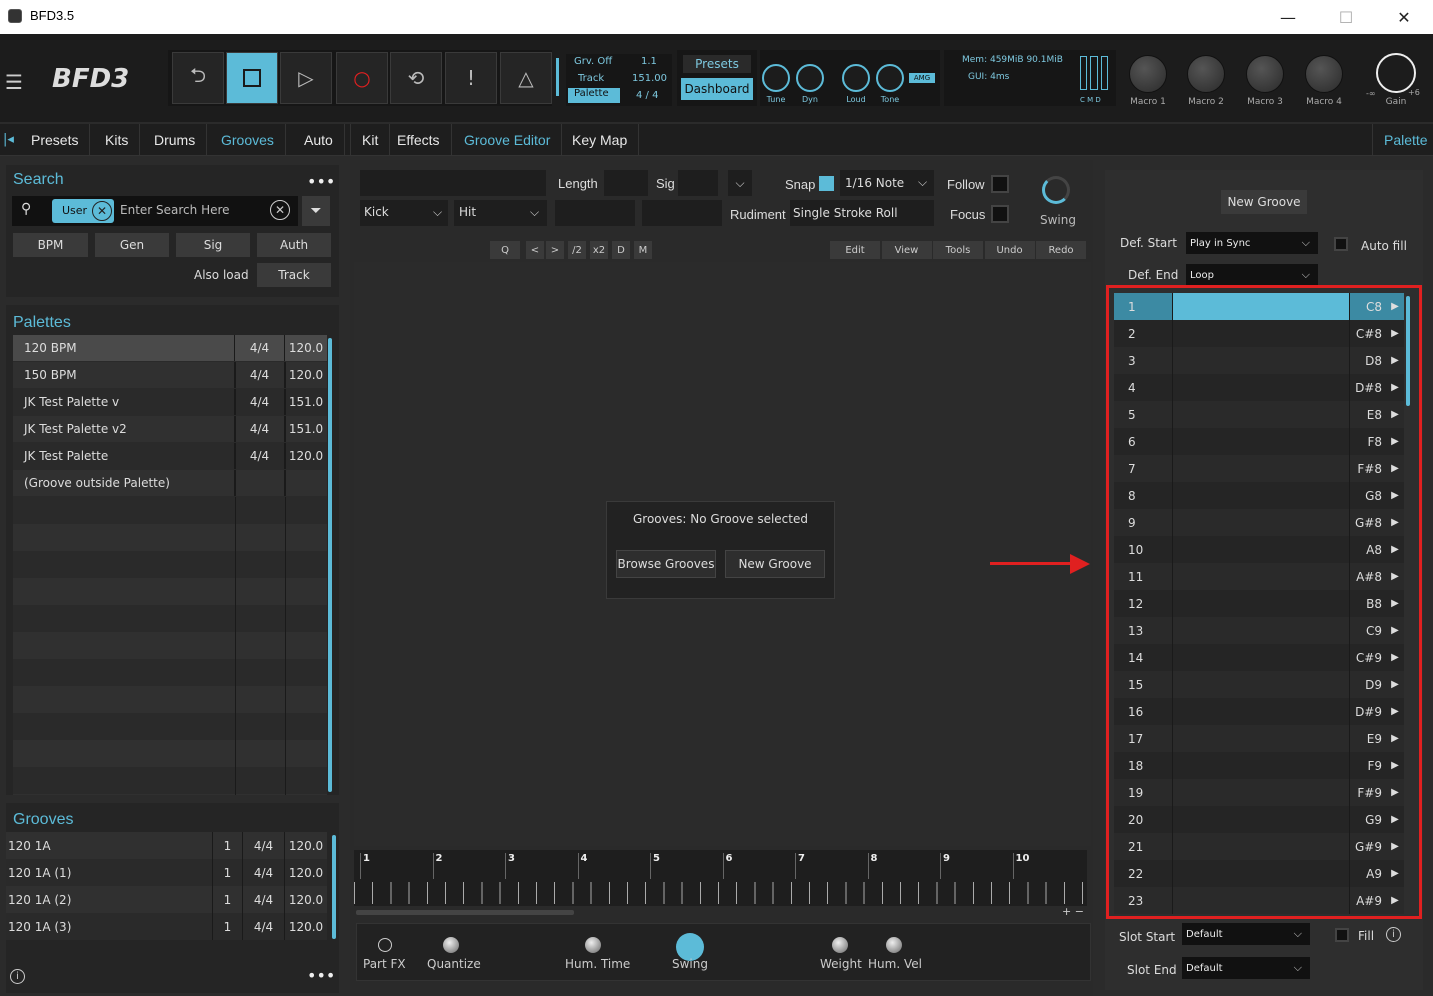 The height and width of the screenshot is (996, 1433). Describe the element at coordinates (599, 250) in the screenshot. I see `edit-tool-button: x2` at that location.